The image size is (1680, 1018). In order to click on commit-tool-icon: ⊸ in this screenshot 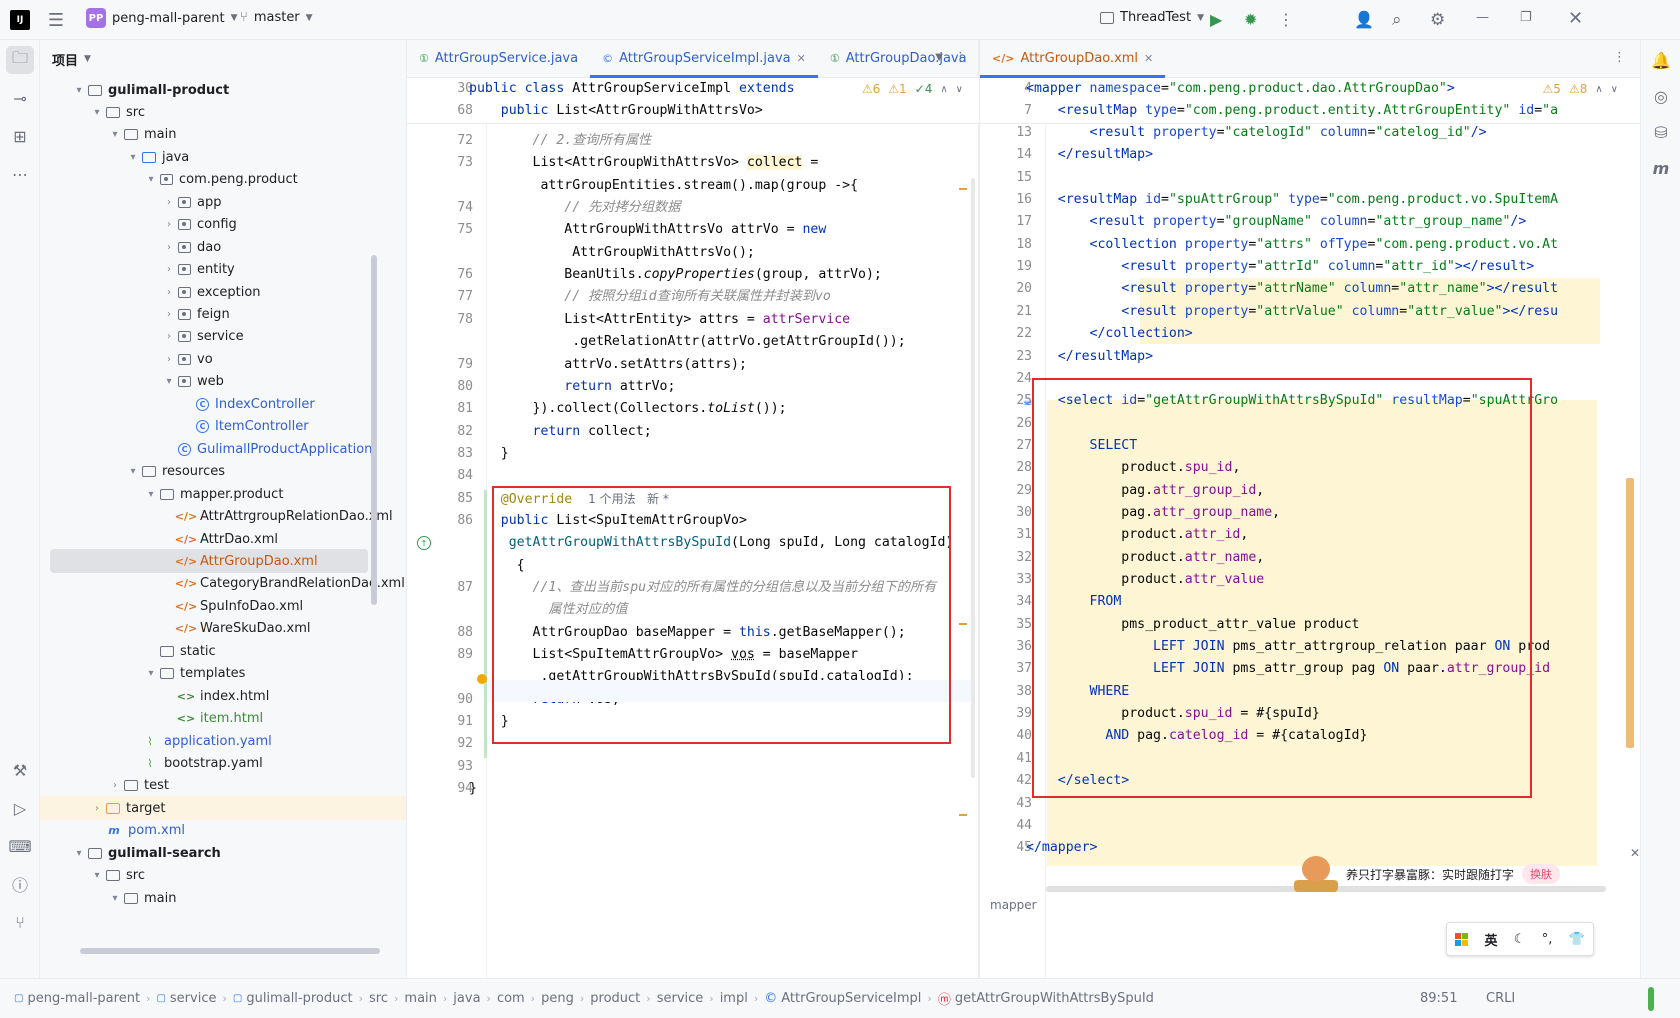, I will do `click(20, 98)`.